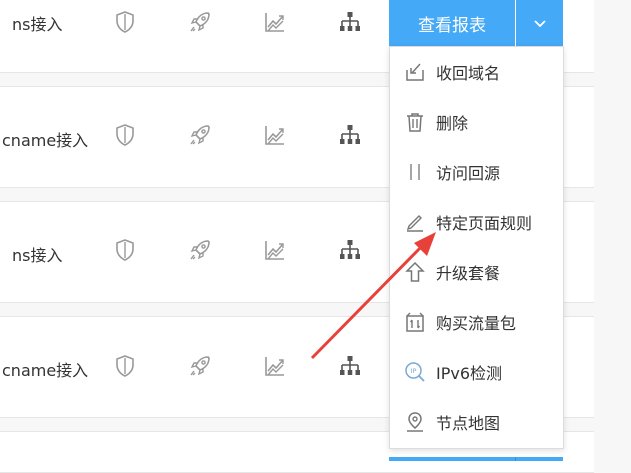 Image resolution: width=631 pixels, height=473 pixels. I want to click on menu-item-page-rules: 特定页面规则, so click(476, 222).